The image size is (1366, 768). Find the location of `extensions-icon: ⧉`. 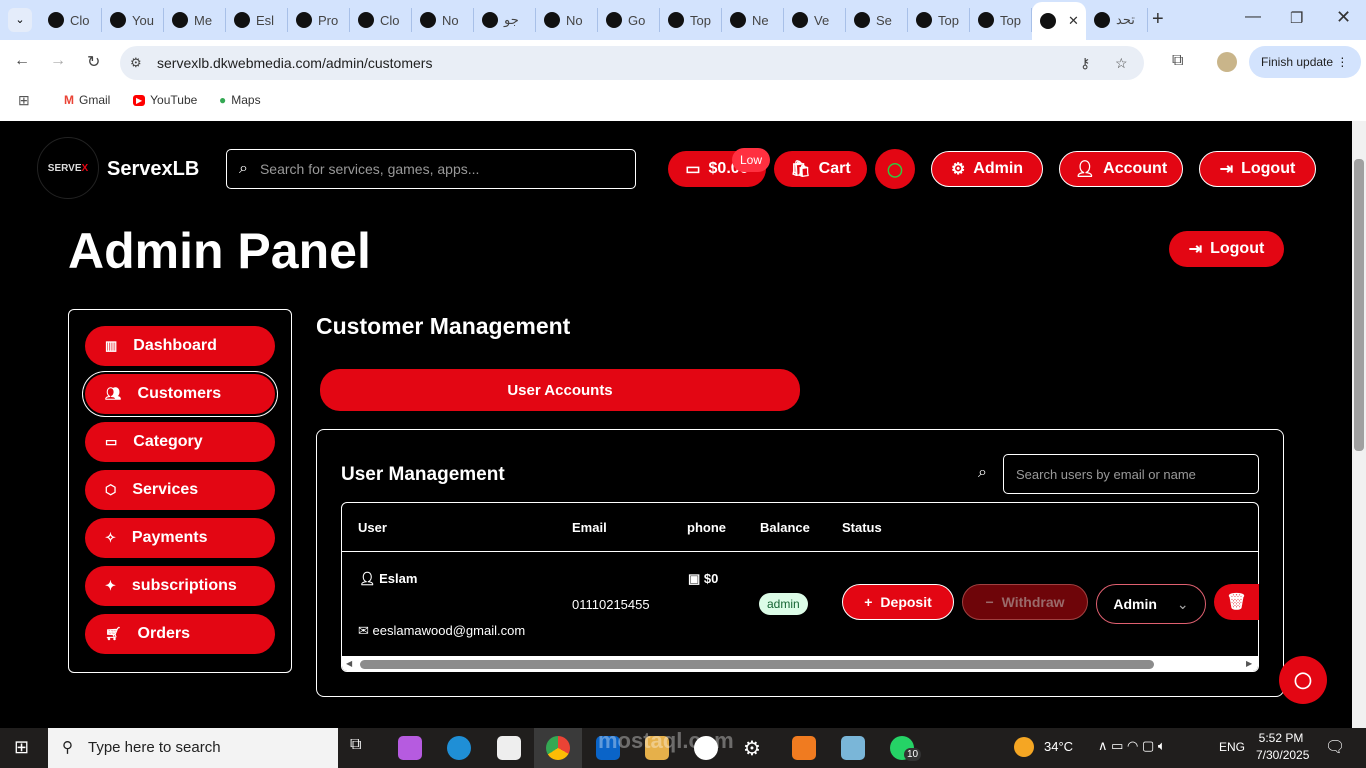

extensions-icon: ⧉ is located at coordinates (1177, 61).